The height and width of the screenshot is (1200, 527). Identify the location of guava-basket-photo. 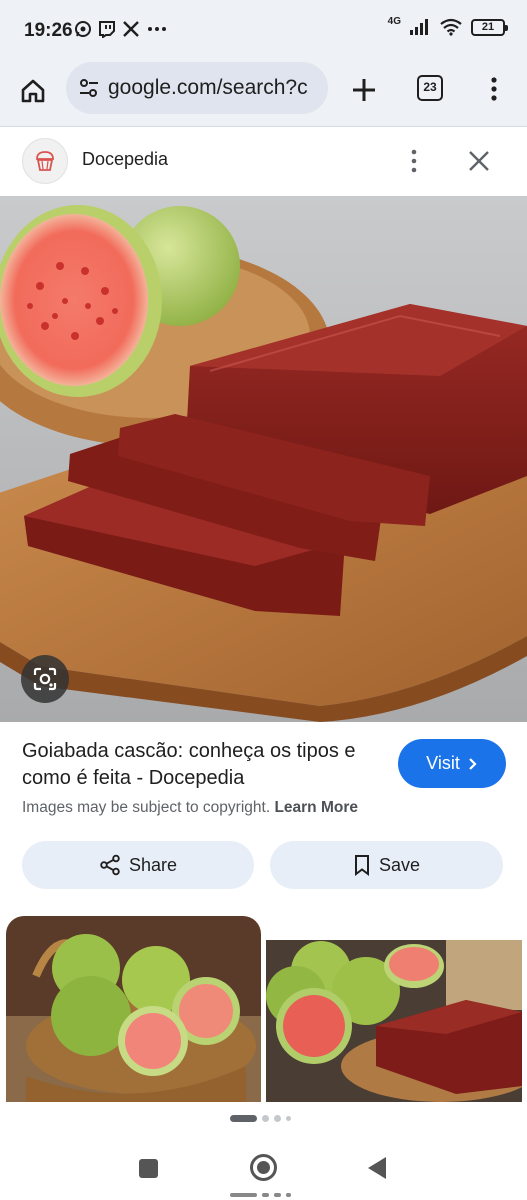
(133, 1009).